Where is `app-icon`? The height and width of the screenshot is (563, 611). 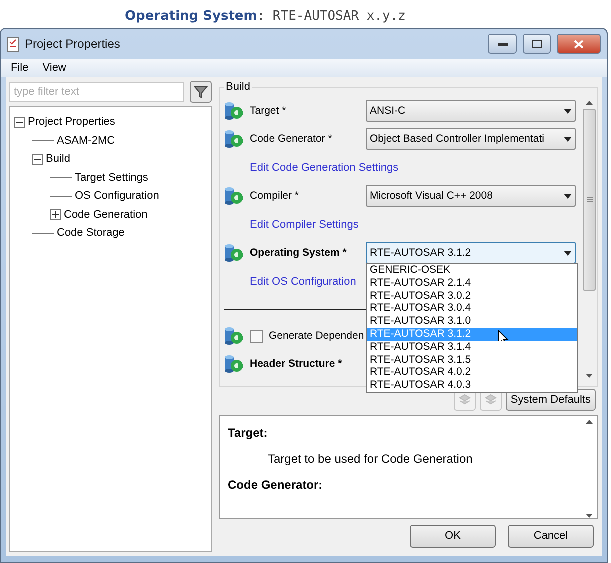 app-icon is located at coordinates (13, 44).